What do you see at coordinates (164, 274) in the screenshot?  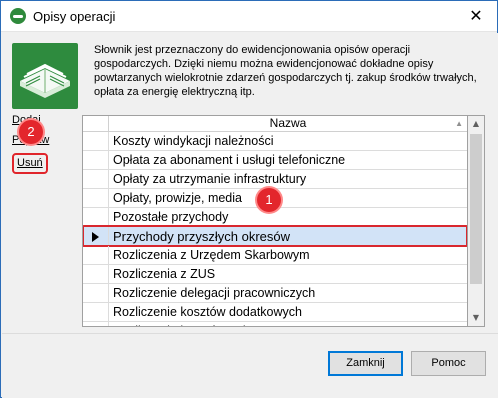 I see `row-name-cell: Rozliczenia z ZUS` at bounding box center [164, 274].